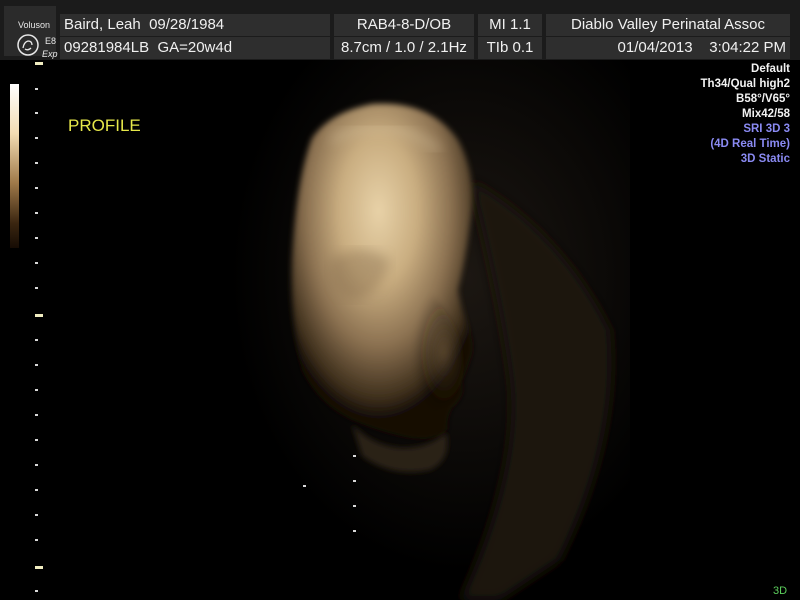 The width and height of the screenshot is (800, 600). I want to click on param-3d-static: 3D Static, so click(765, 159).